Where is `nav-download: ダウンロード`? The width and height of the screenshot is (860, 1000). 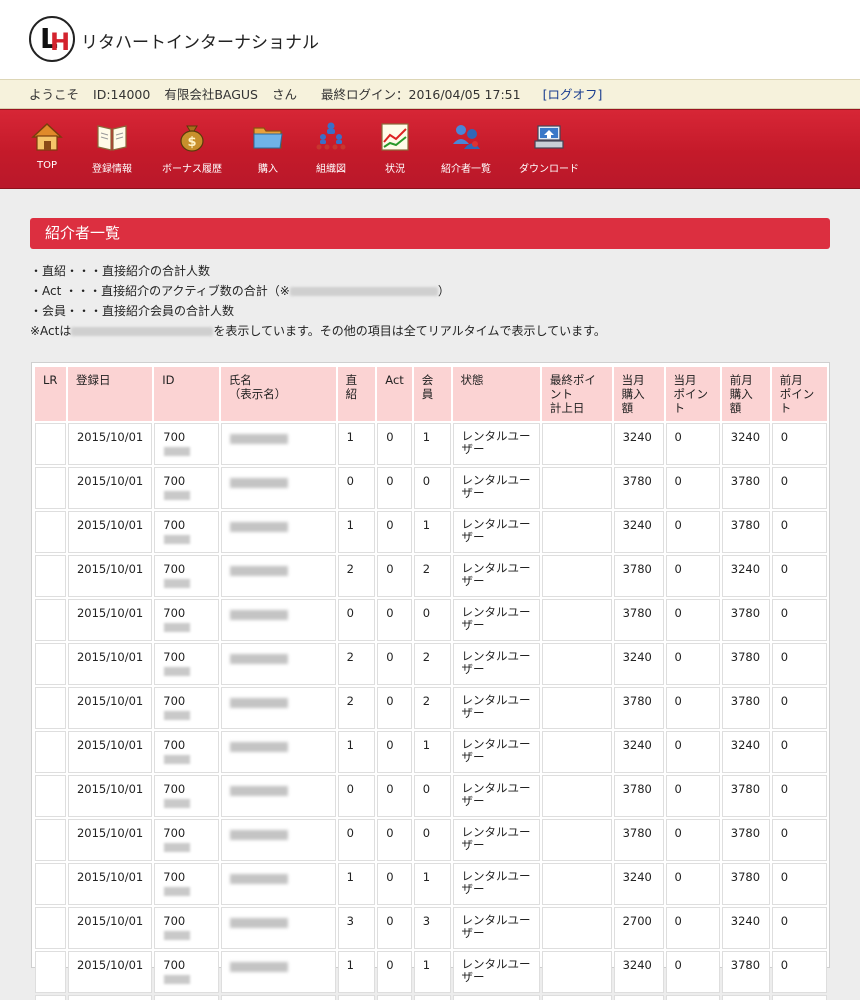
nav-download: ダウンロード is located at coordinates (549, 147).